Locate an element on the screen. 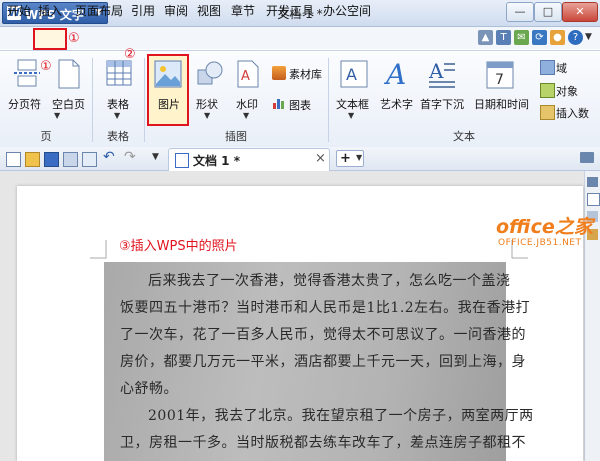 Image resolution: width=600 pixels, height=461 pixels. photo-text-line: 房价，都要几万元一平米，酒店都要上千元一天，回到上海，身 is located at coordinates (323, 362).